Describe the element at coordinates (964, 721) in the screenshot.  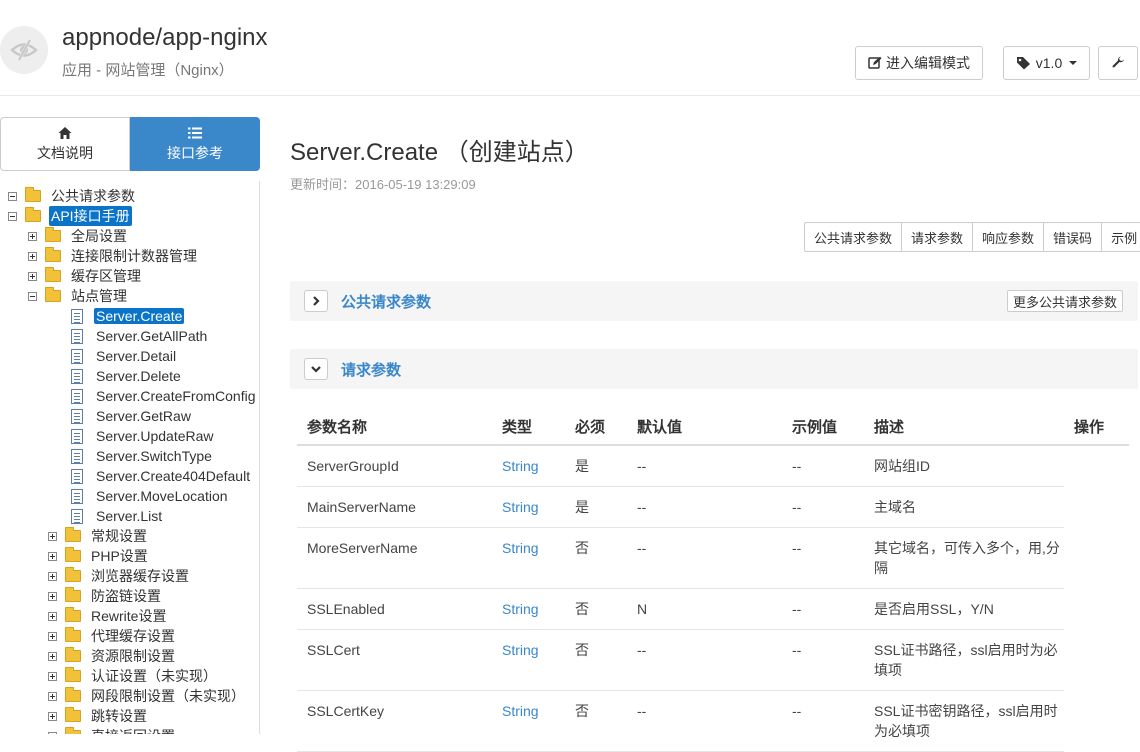
I see `param-description: SSL证书密钥路径，ssl启用时为必填项` at that location.